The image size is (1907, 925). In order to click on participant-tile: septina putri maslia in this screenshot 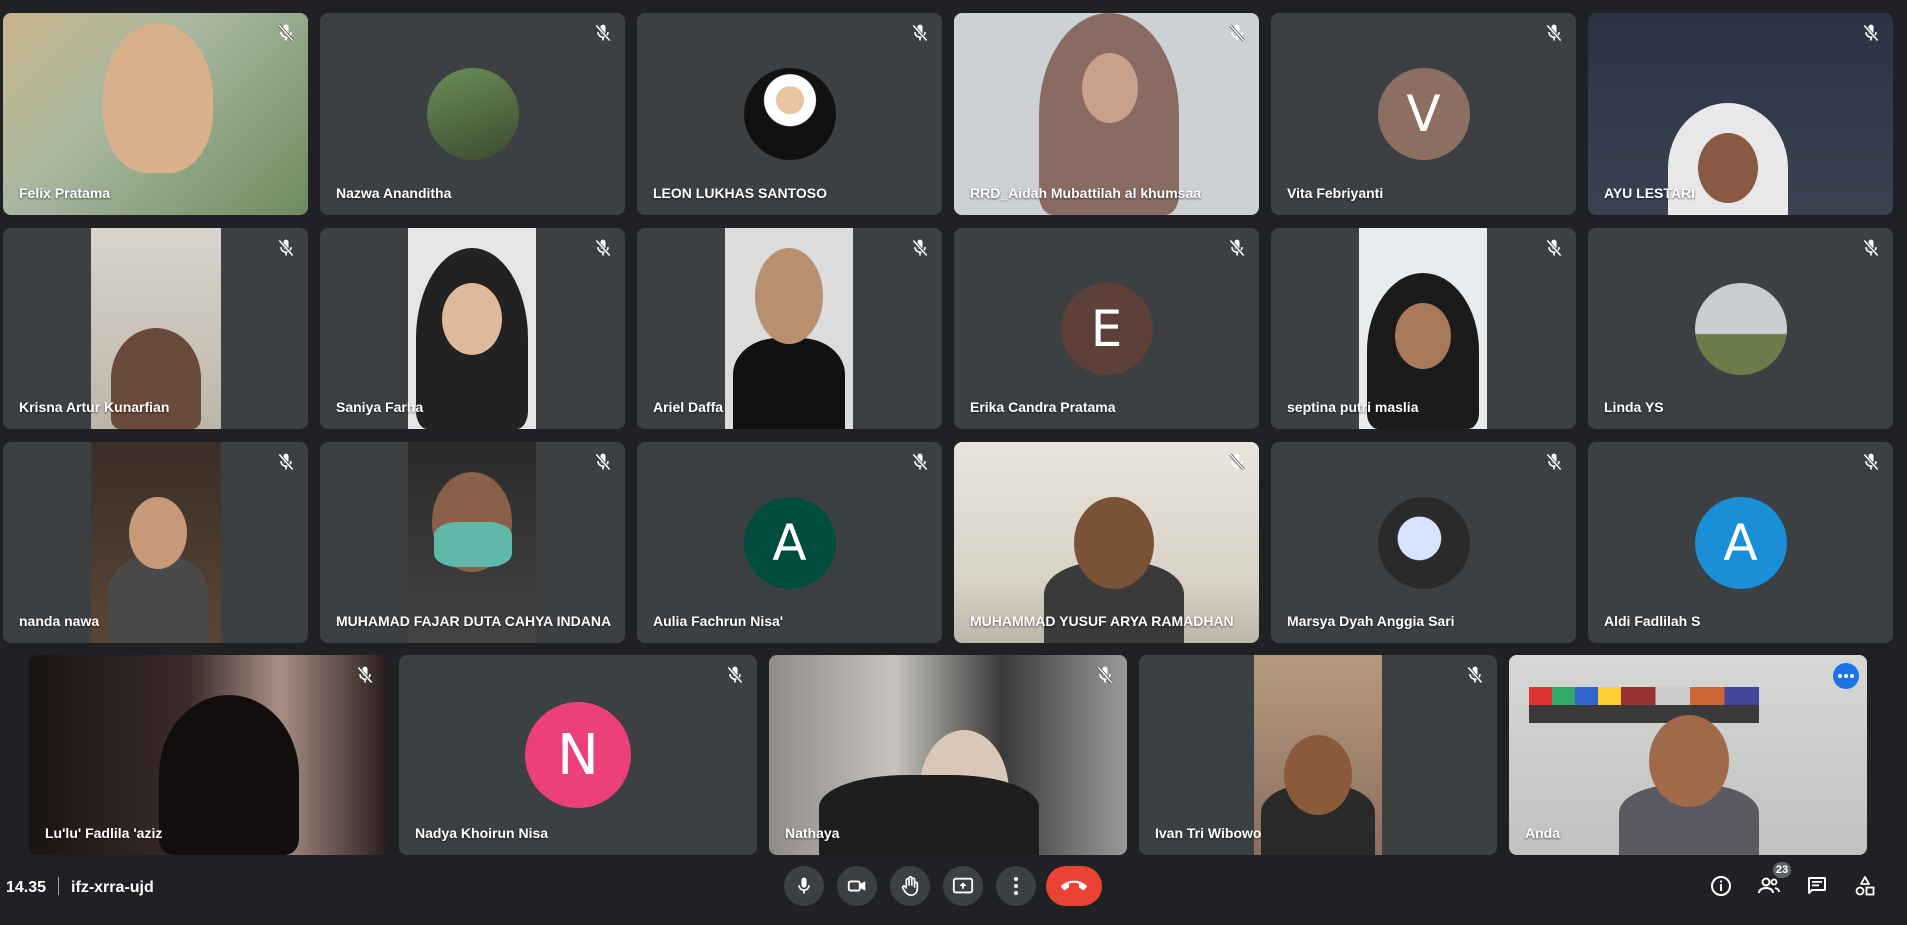, I will do `click(1423, 328)`.